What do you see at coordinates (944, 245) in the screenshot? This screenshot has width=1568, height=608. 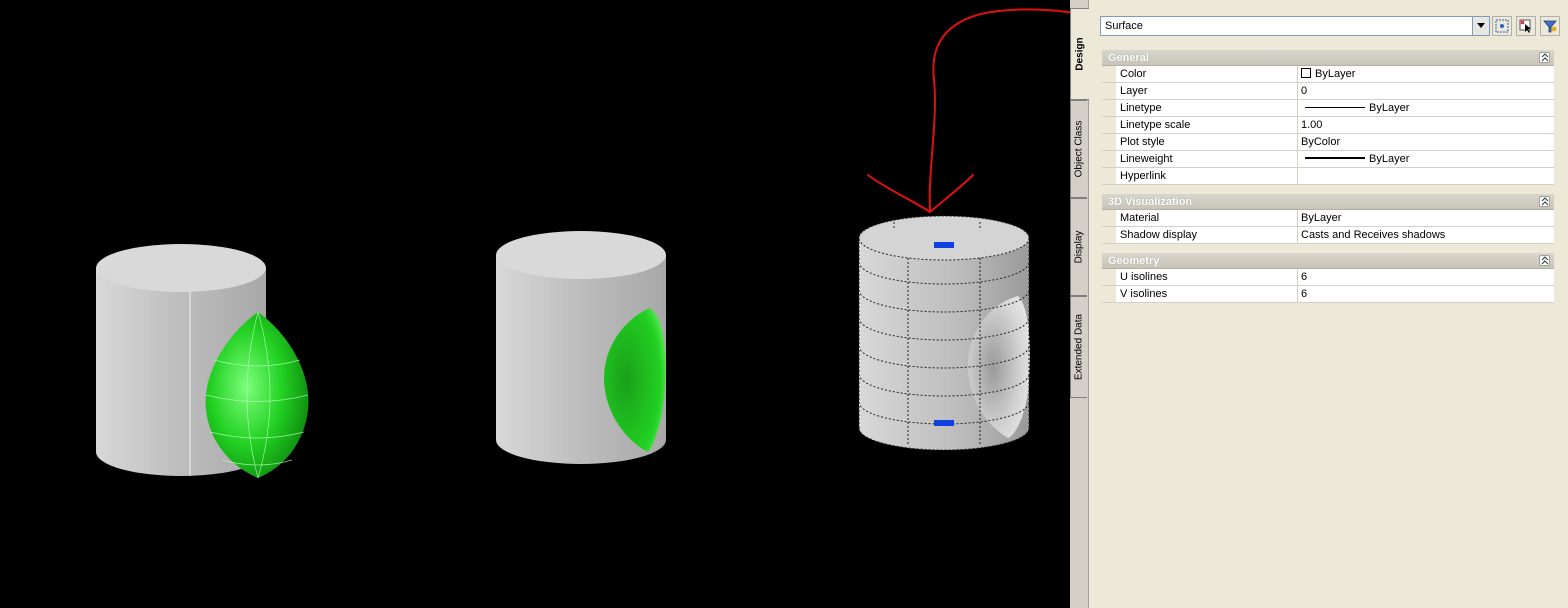 I see `grip-handle-top` at bounding box center [944, 245].